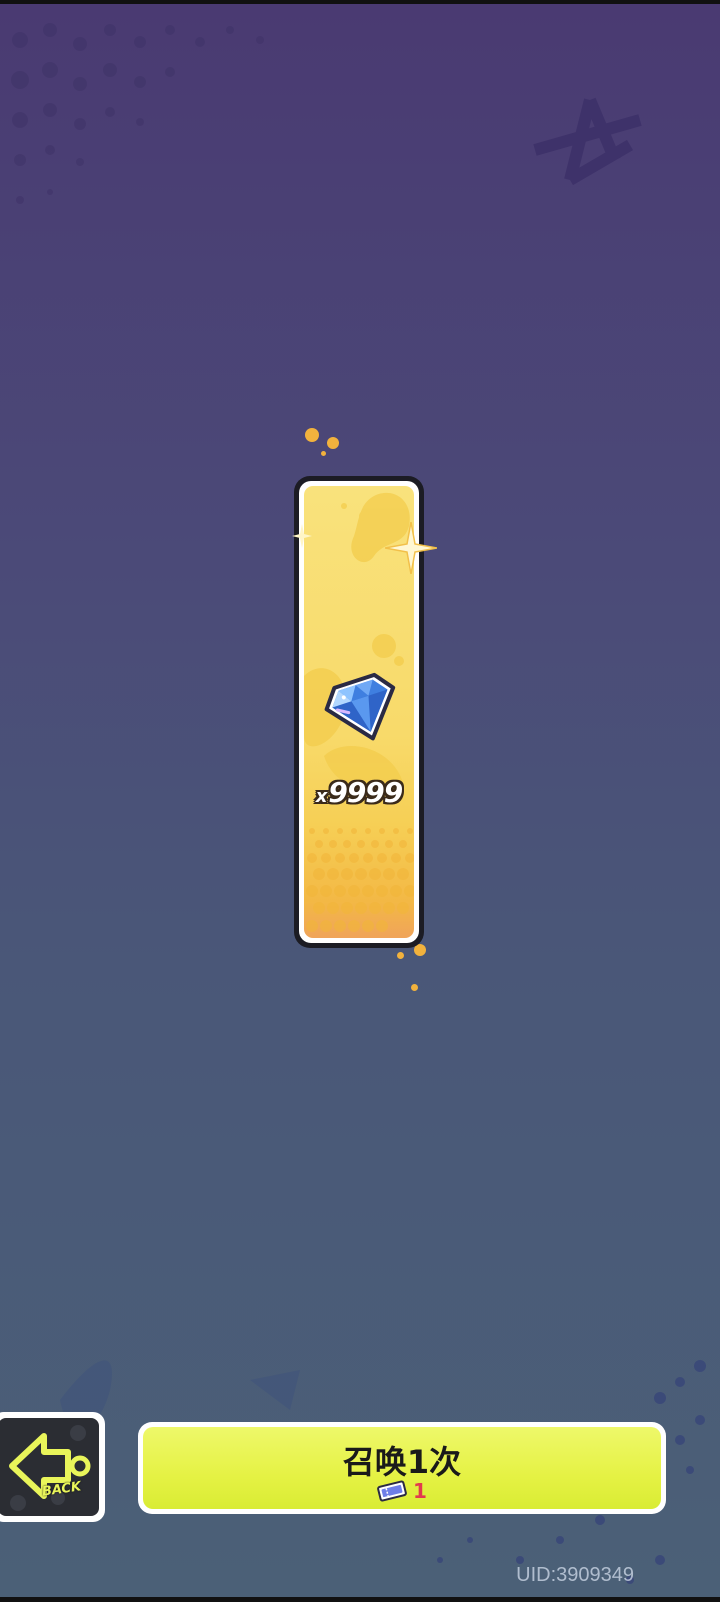  I want to click on summon-cost: 1, so click(402, 1491).